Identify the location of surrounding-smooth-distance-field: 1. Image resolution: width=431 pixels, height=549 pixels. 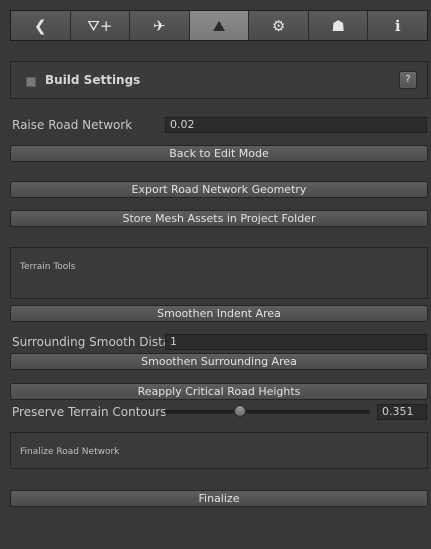
(296, 342).